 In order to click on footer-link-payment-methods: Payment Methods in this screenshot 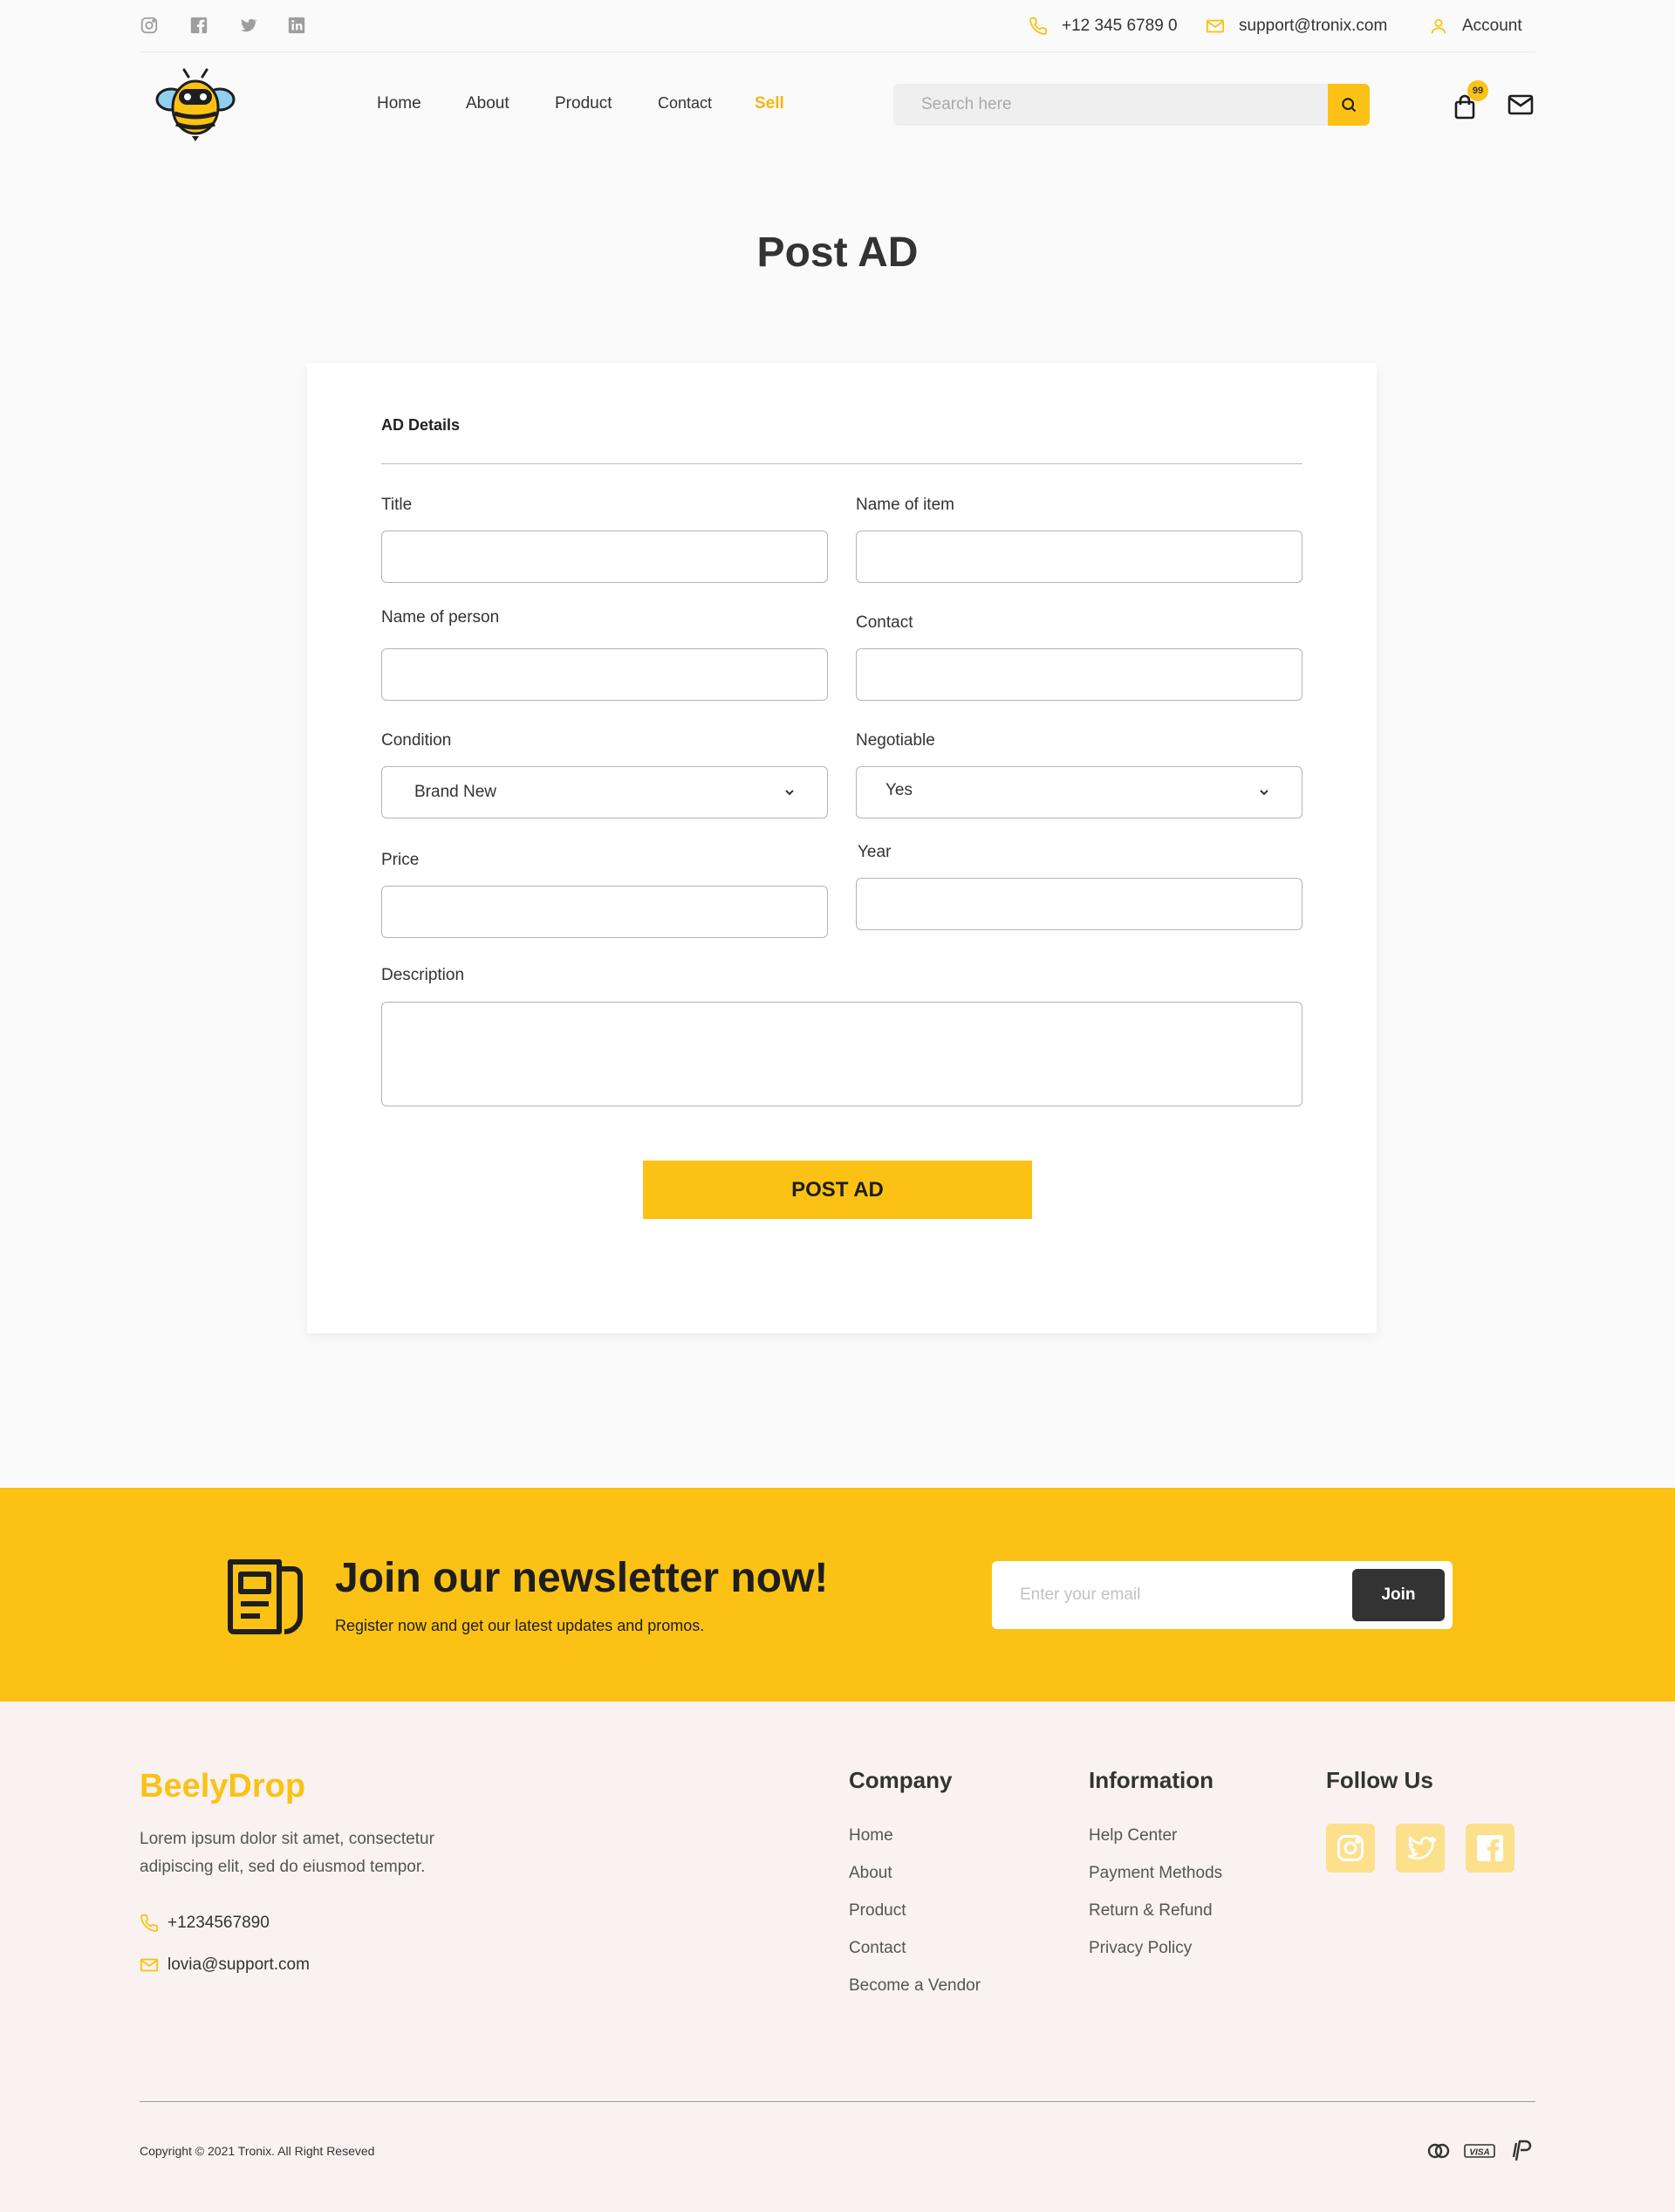, I will do `click(1156, 1873)`.